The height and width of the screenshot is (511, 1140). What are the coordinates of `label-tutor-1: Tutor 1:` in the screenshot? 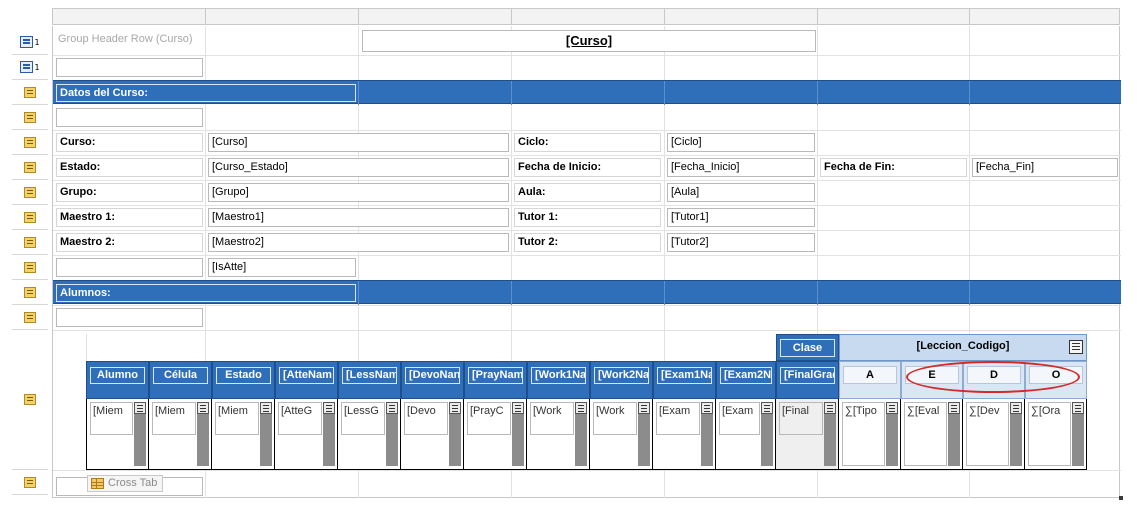 It's located at (587, 217).